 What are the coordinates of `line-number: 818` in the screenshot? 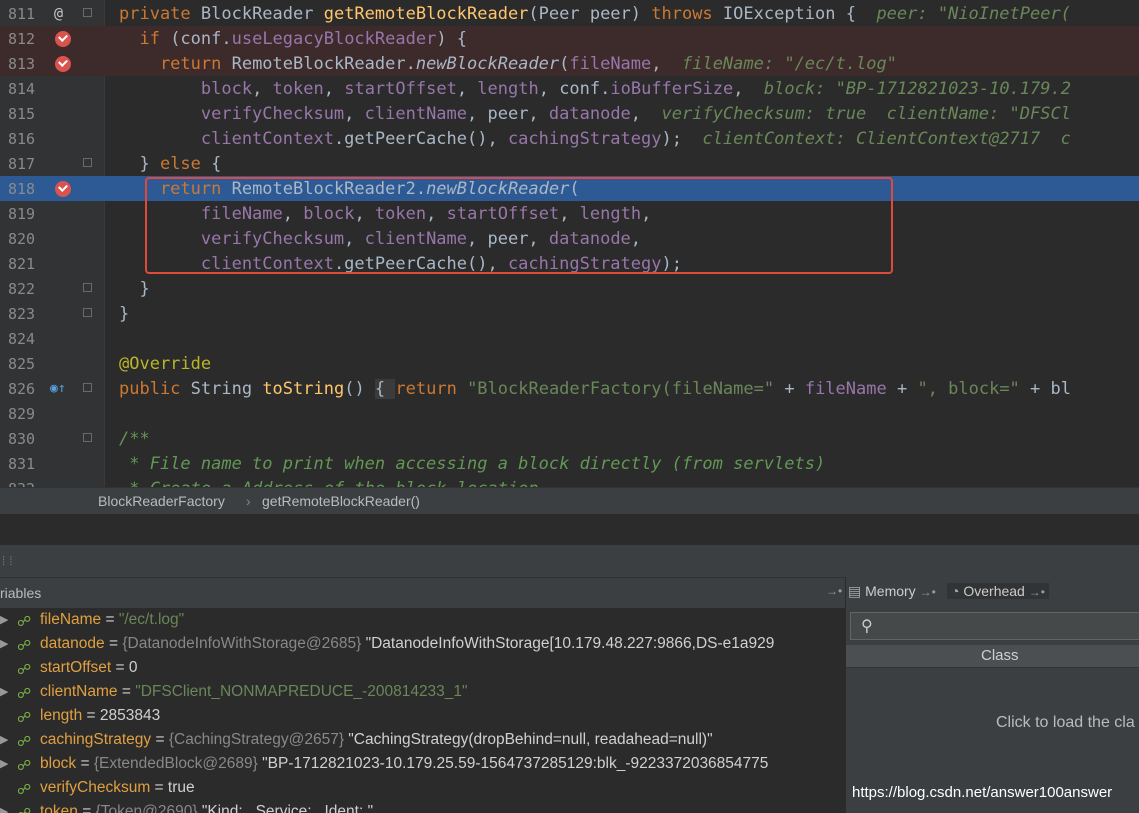 It's located at (26, 189).